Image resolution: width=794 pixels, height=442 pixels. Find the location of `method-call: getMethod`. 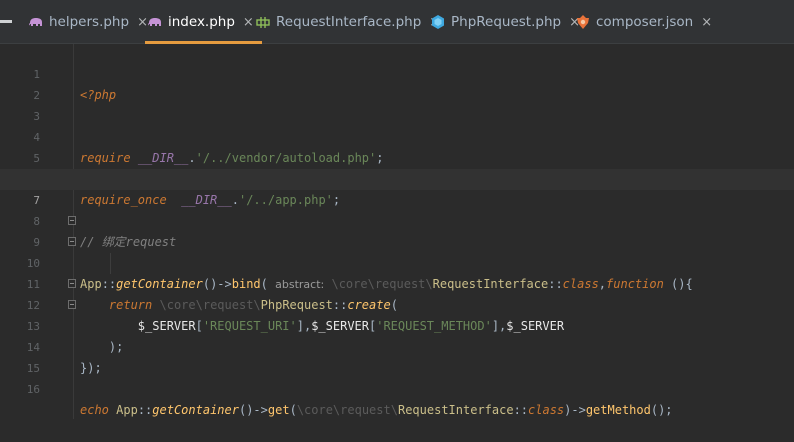

method-call: getMethod is located at coordinates (618, 410).